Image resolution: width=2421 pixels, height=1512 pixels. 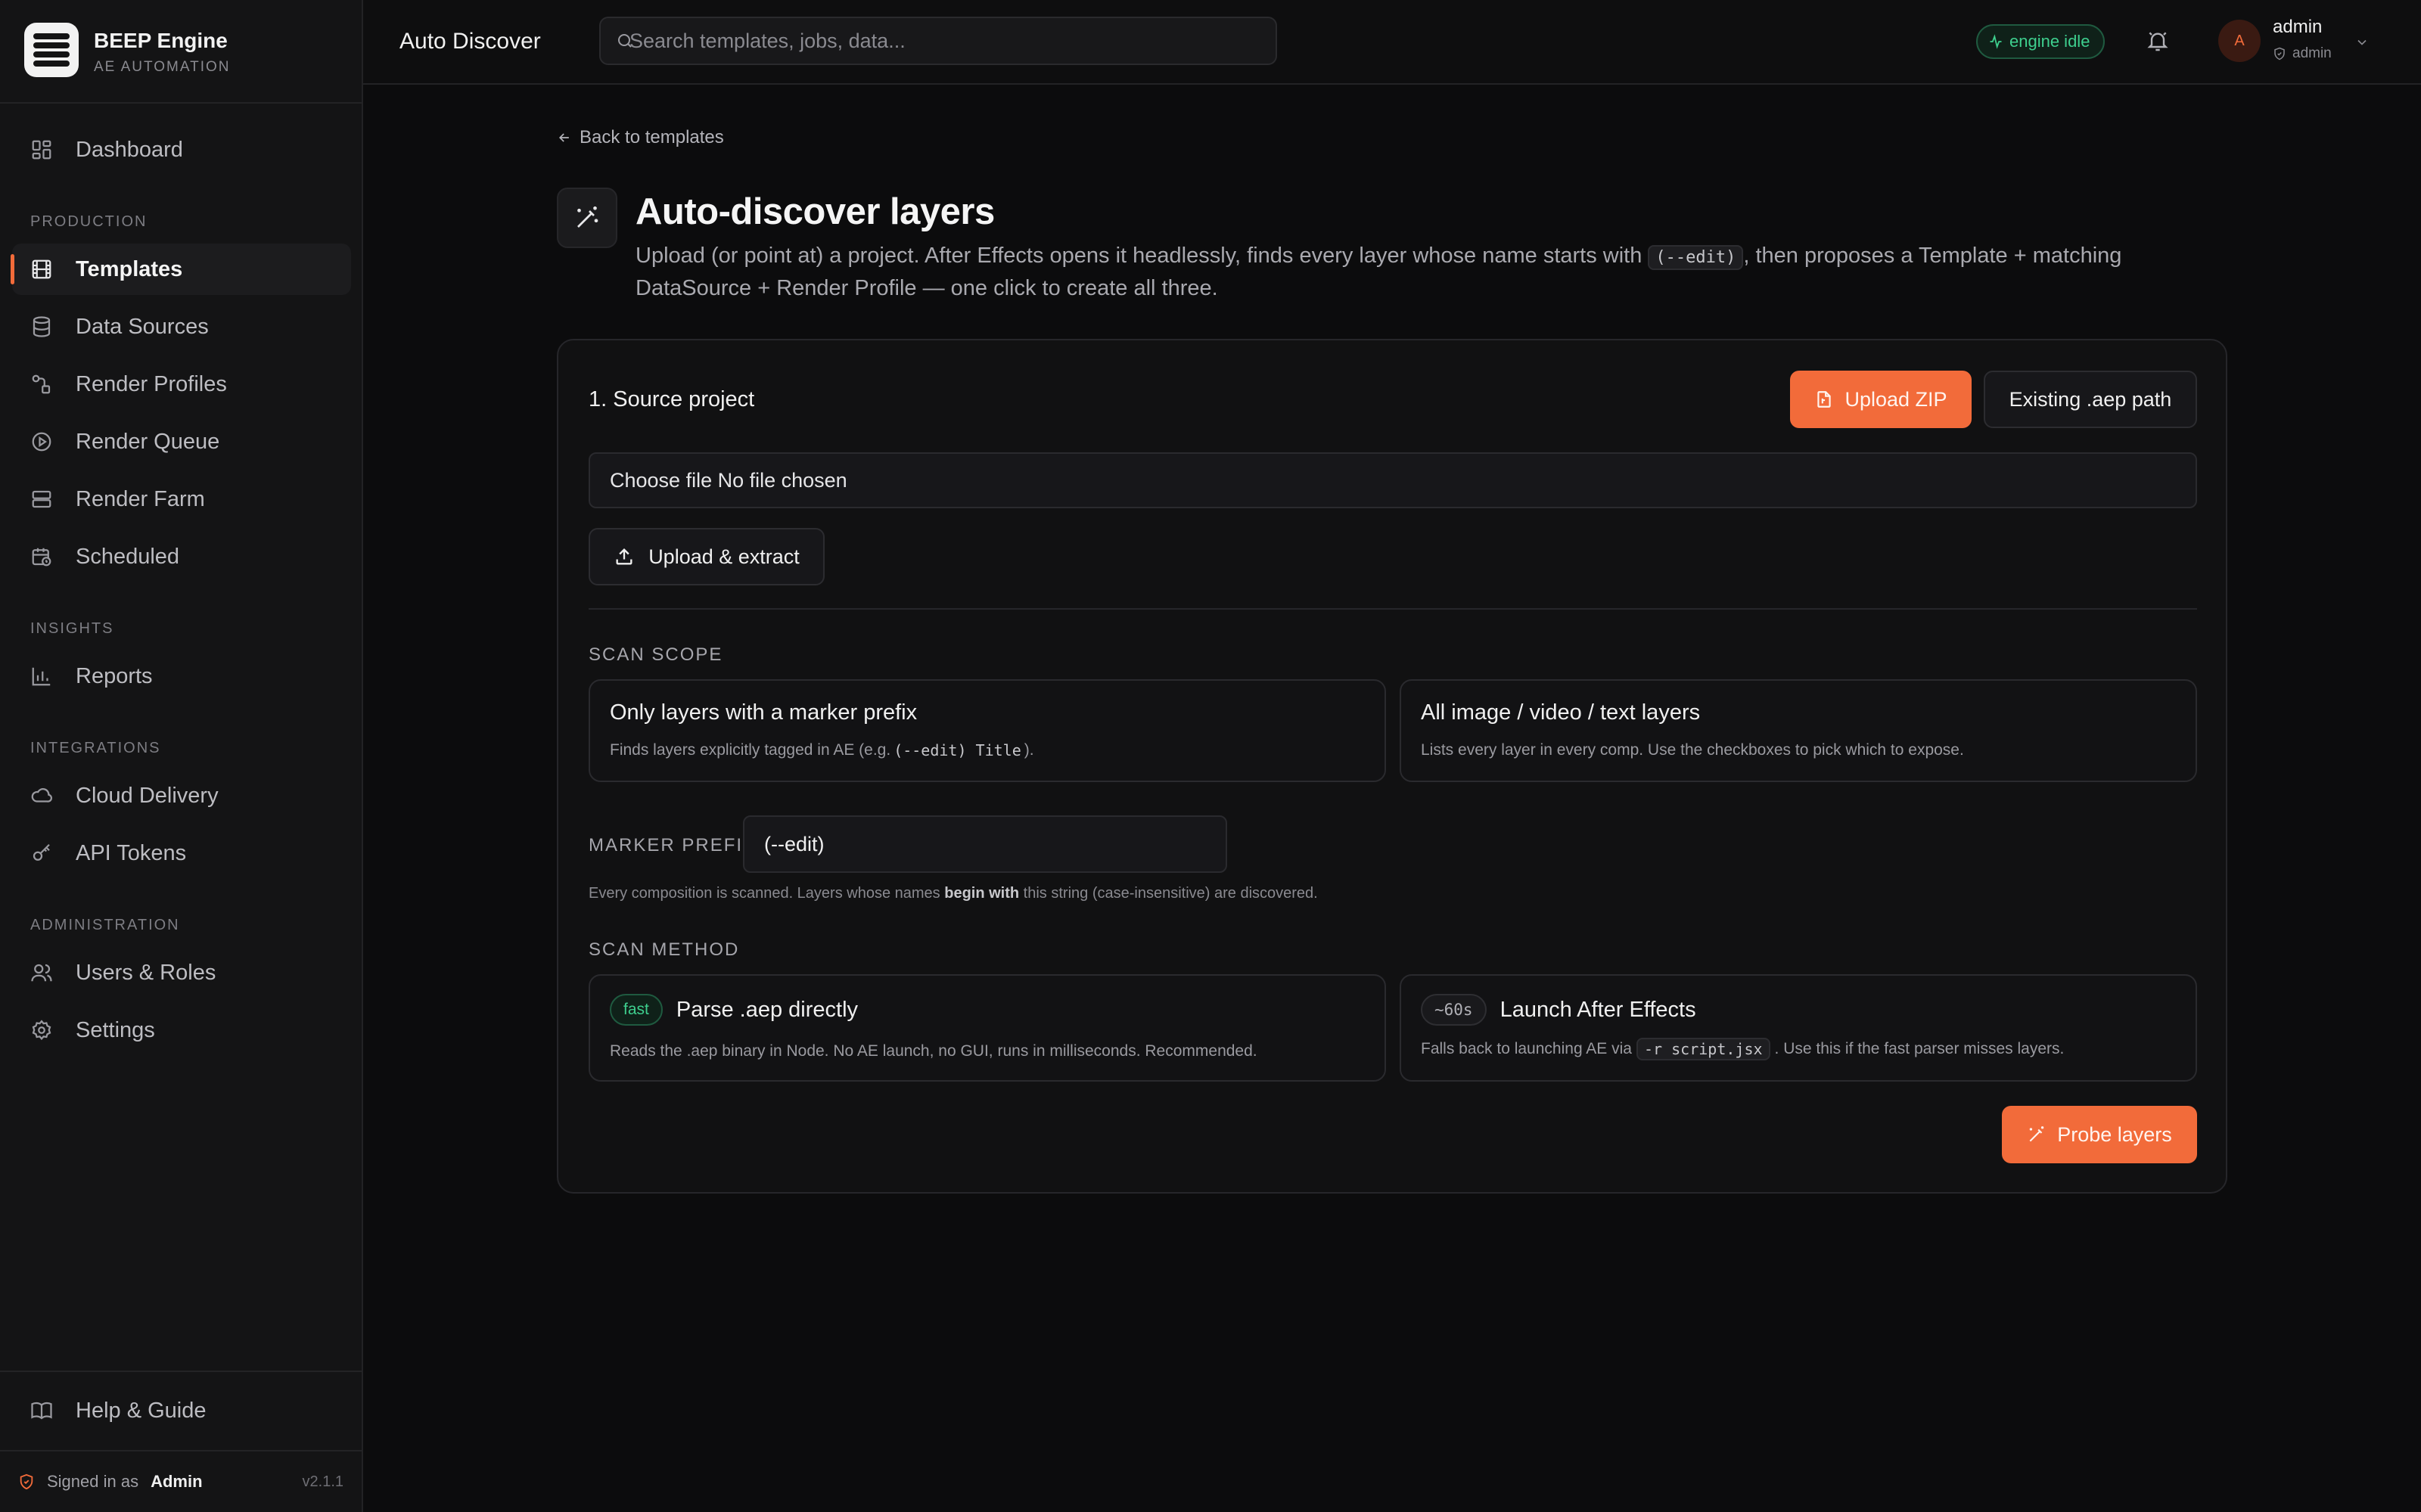 I want to click on existing-path-button: Existing .aep path, so click(x=2090, y=399).